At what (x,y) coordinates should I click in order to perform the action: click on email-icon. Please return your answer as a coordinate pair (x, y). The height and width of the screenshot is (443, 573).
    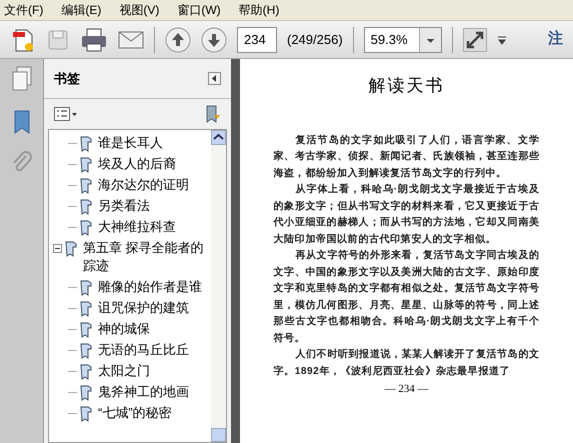
    Looking at the image, I should click on (131, 39).